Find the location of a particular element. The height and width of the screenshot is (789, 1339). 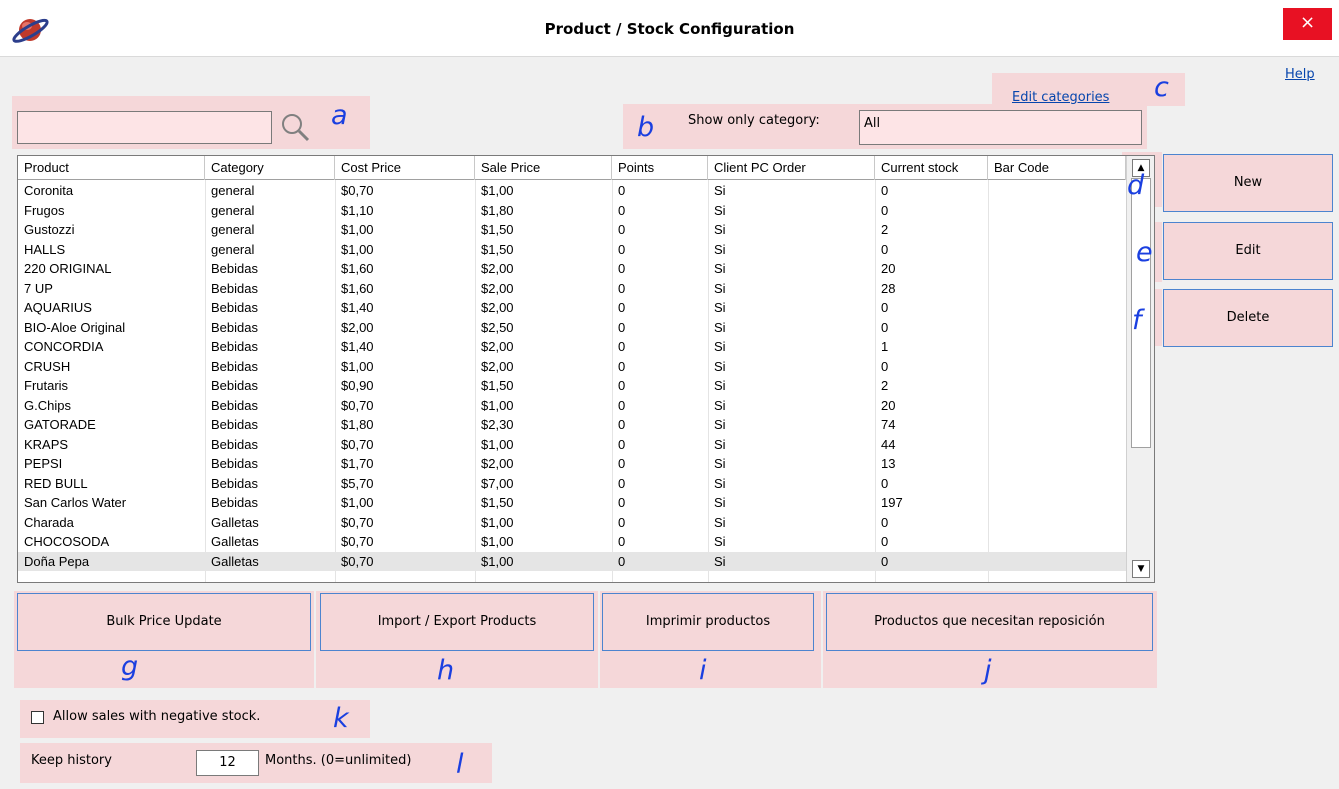

print-products-button: Imprimir productos is located at coordinates (708, 622).